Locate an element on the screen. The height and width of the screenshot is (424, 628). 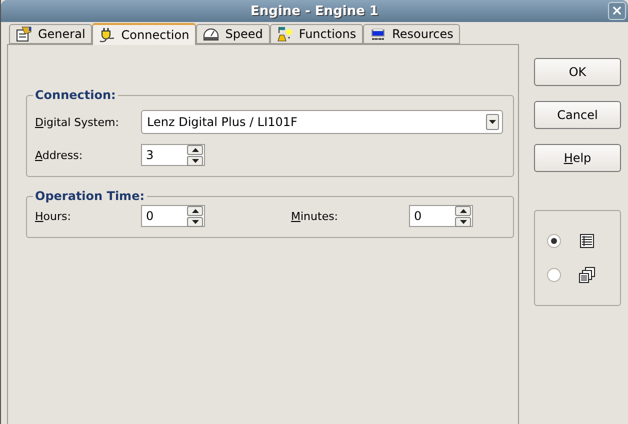
plug-icon is located at coordinates (107, 35).